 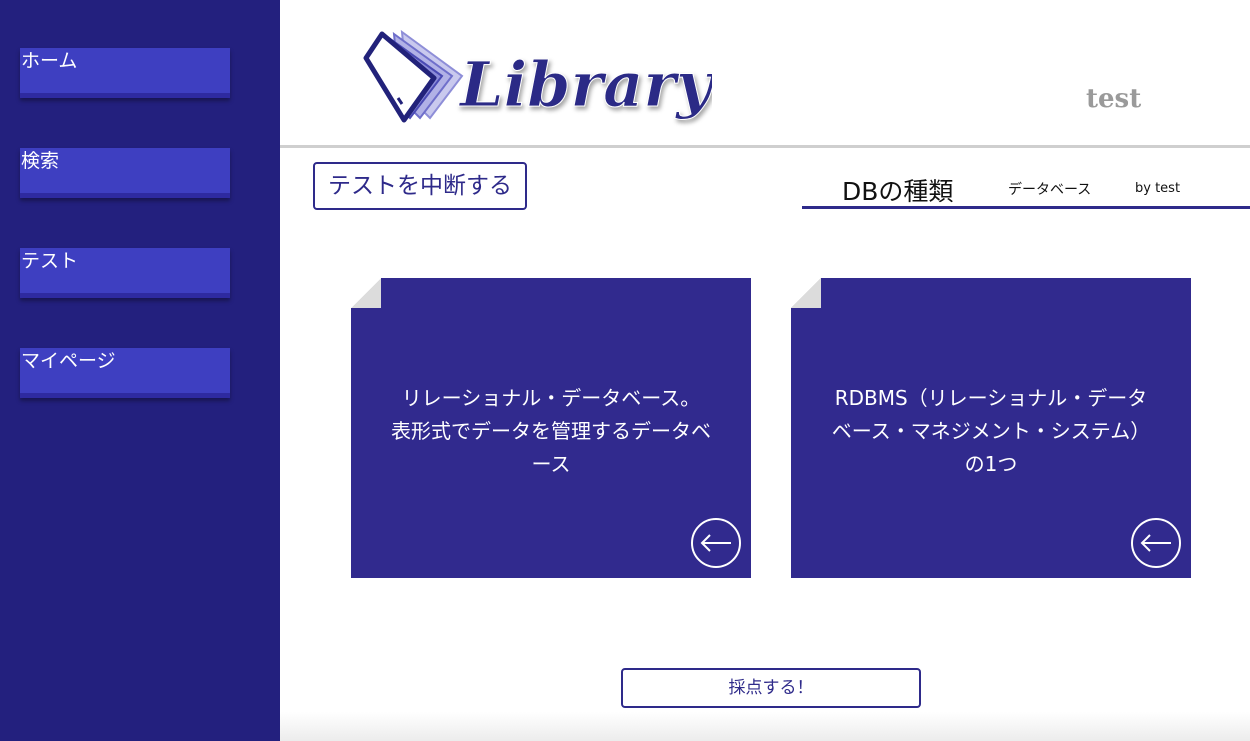 What do you see at coordinates (898, 191) in the screenshot?
I see `quiz-title: DBの種類` at bounding box center [898, 191].